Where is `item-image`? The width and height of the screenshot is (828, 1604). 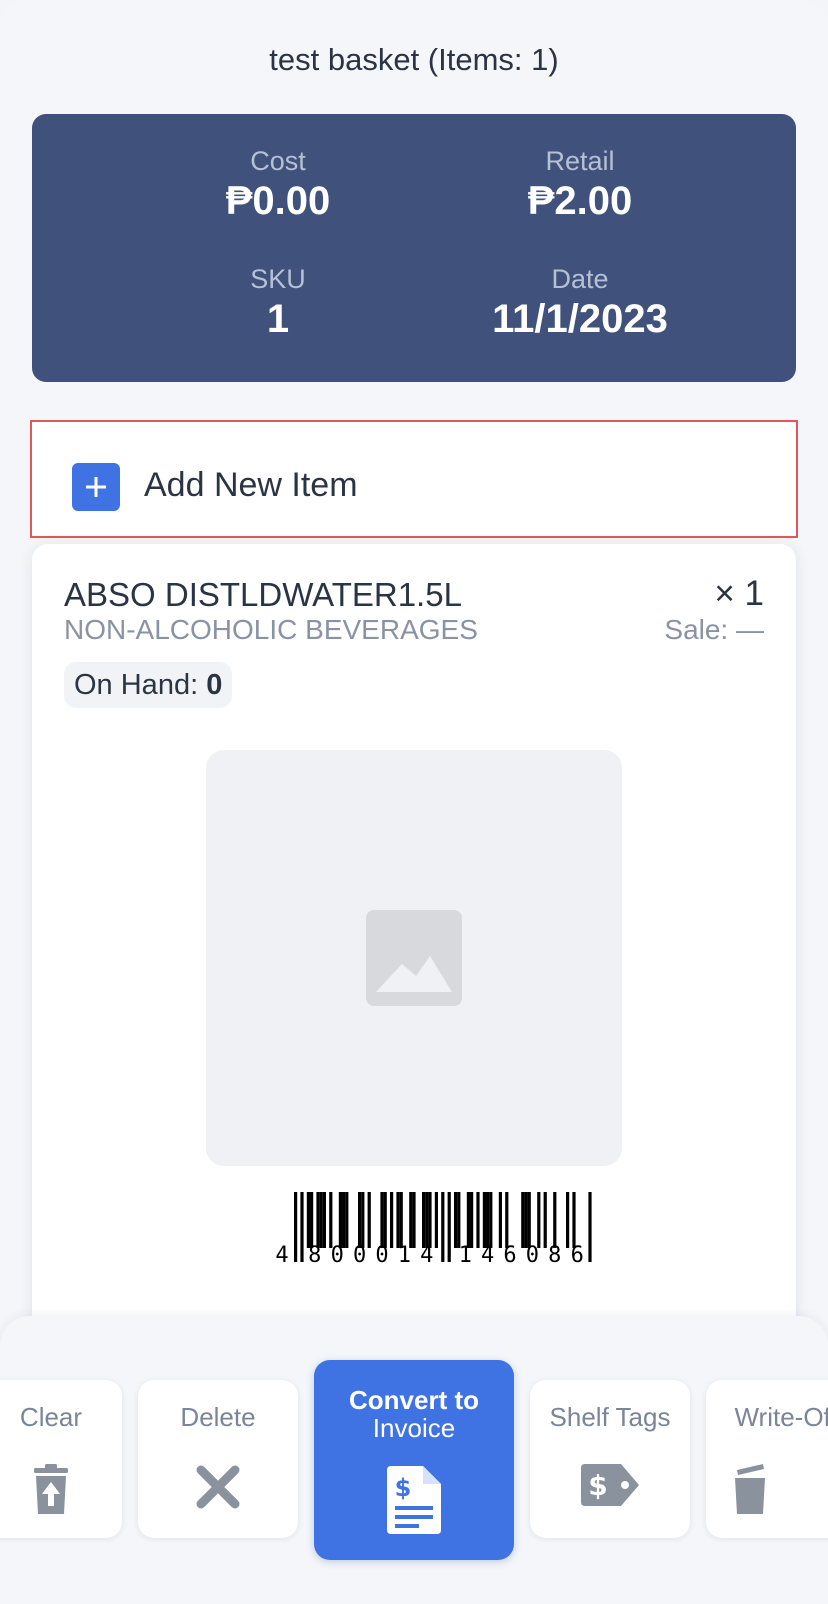
item-image is located at coordinates (414, 958).